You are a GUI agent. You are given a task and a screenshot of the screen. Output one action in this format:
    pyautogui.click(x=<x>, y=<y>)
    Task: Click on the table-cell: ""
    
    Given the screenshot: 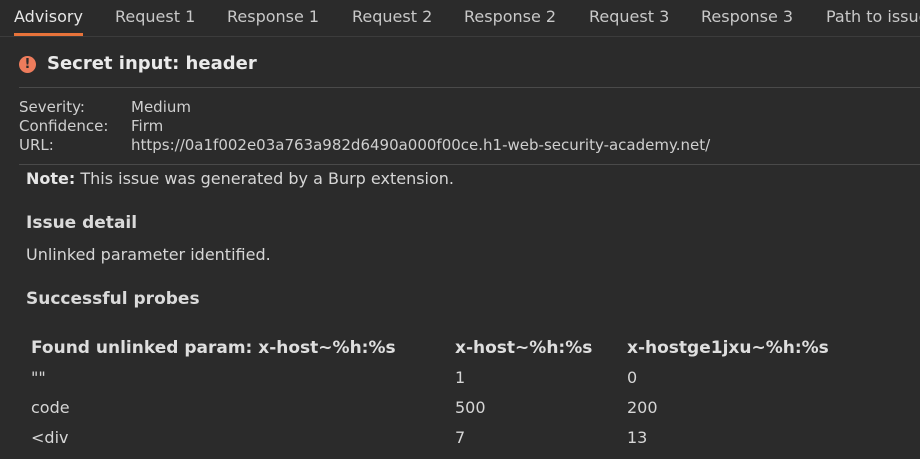 What is the action you would take?
    pyautogui.click(x=38, y=377)
    